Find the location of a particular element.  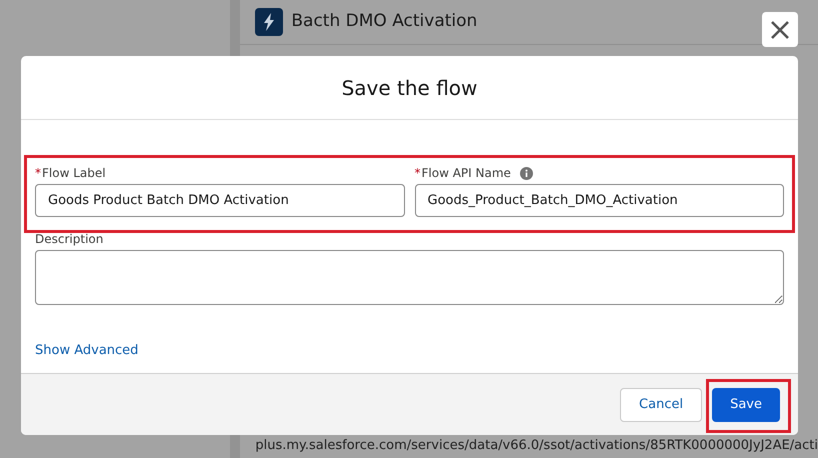

url-text: plus.my.salesforce.com/services/data/v66.0/ssot/activations/85RTK0000000JyJ2AE/acti is located at coordinates (536, 445).